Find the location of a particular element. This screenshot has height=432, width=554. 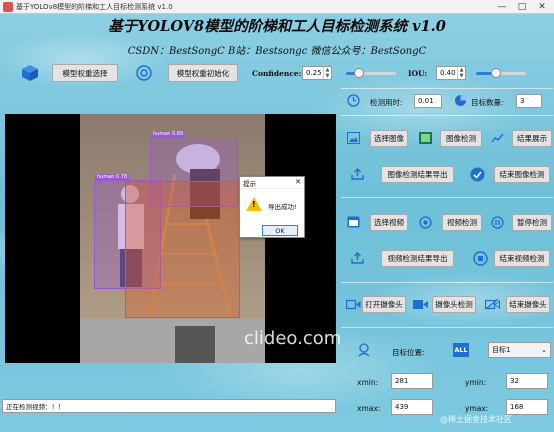

dialog-message: 导出成功! is located at coordinates (282, 207).